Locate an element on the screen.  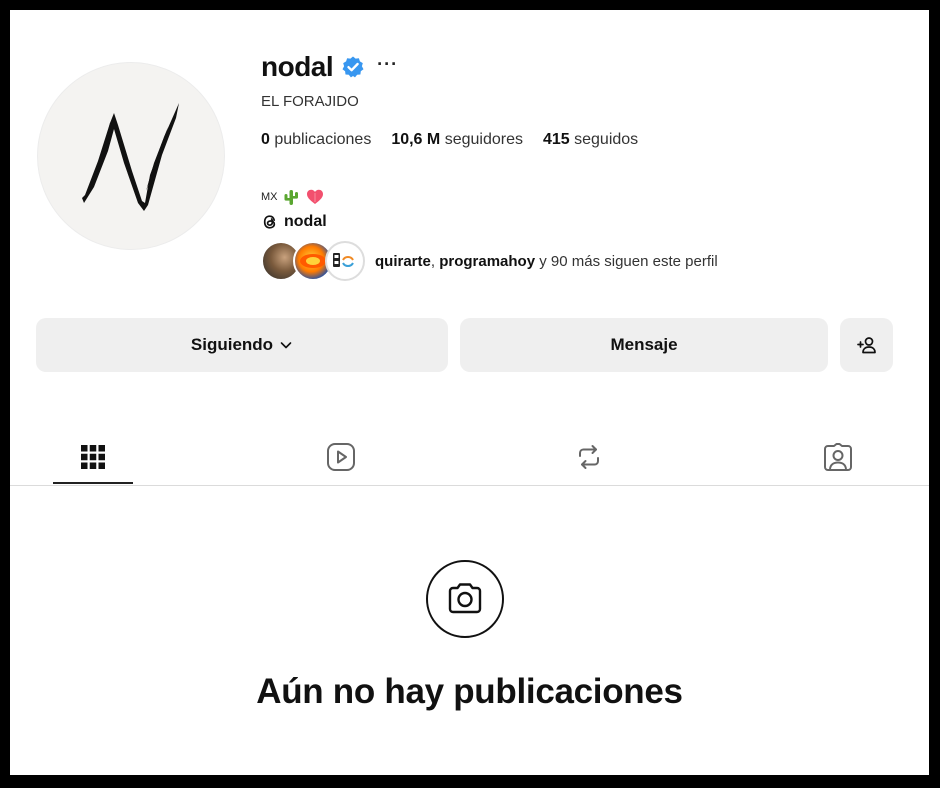
stat-posts-label: publicaciones is located at coordinates (323, 139).